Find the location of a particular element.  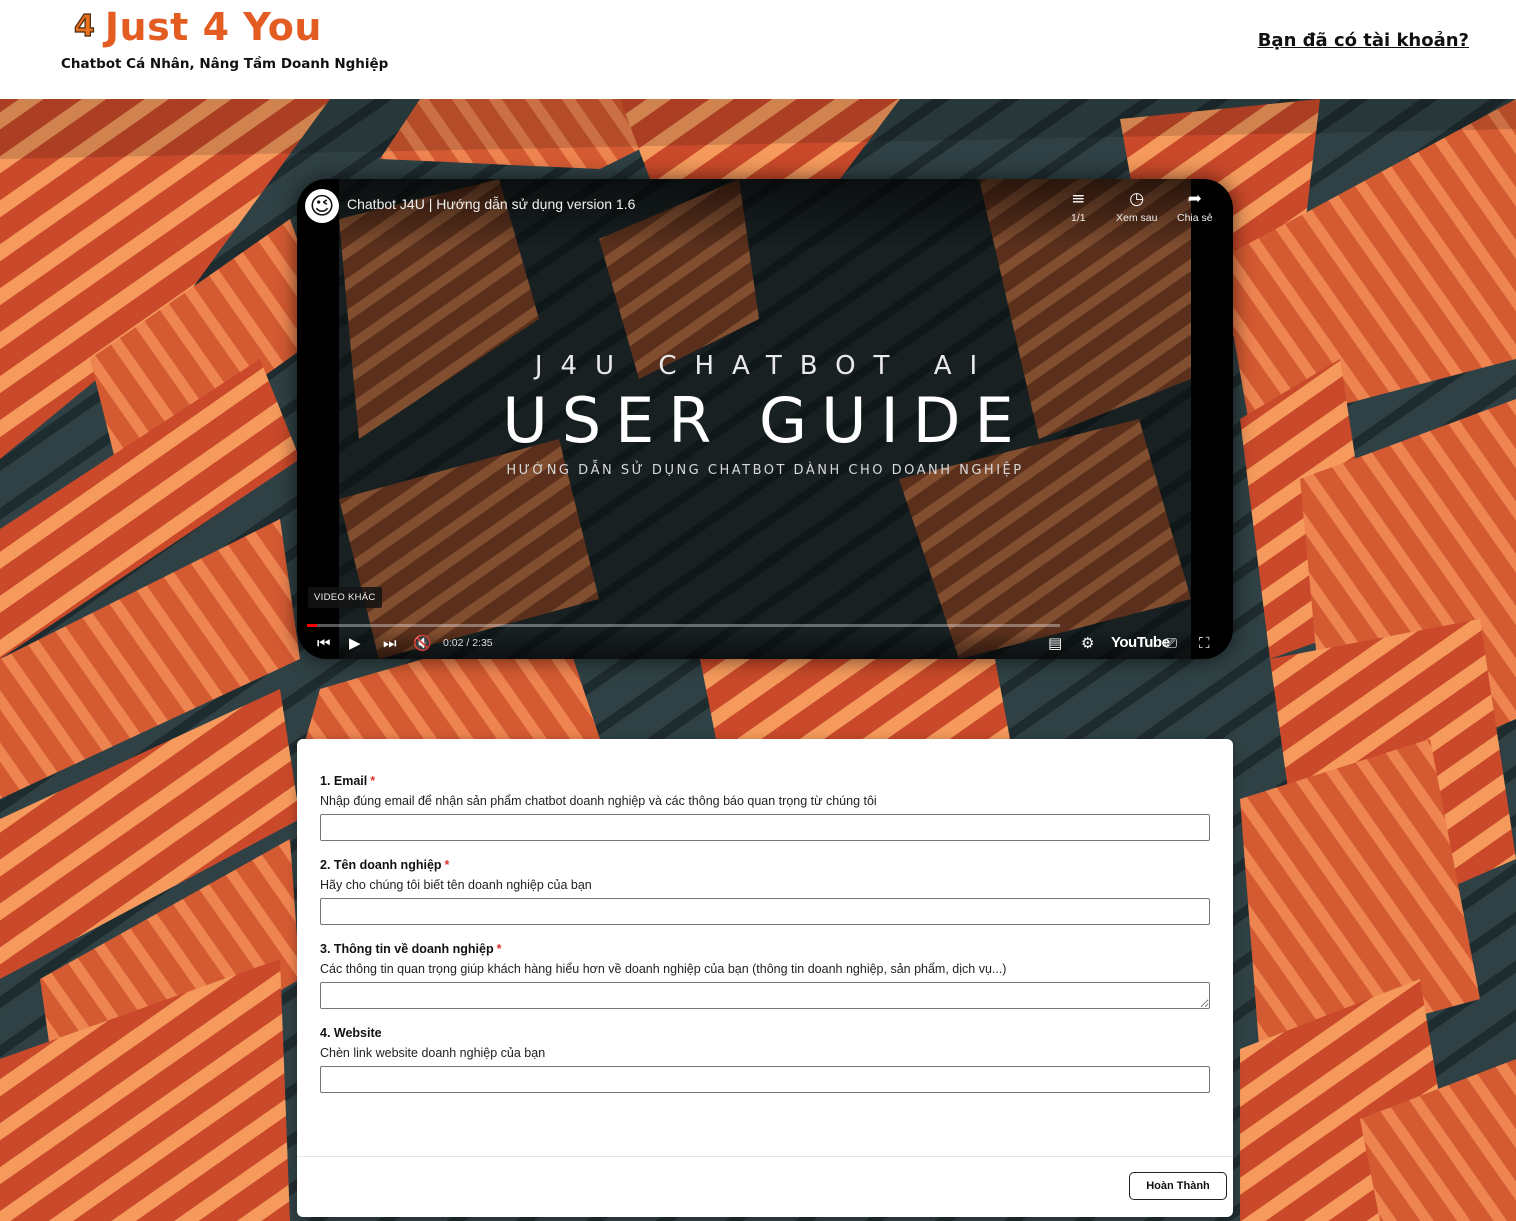

logo: 4 Just 4 You is located at coordinates (197, 27).